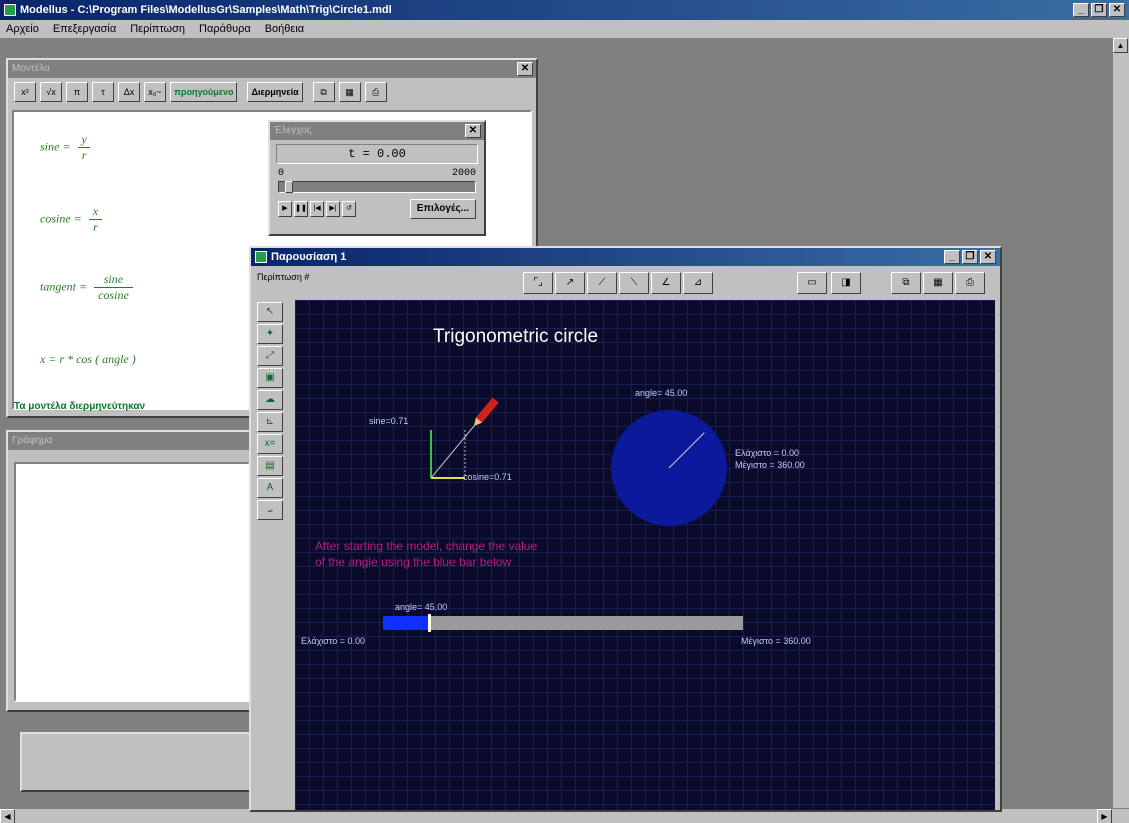 This screenshot has width=1129, height=823. I want to click on print-icon: ⎙, so click(375, 92).